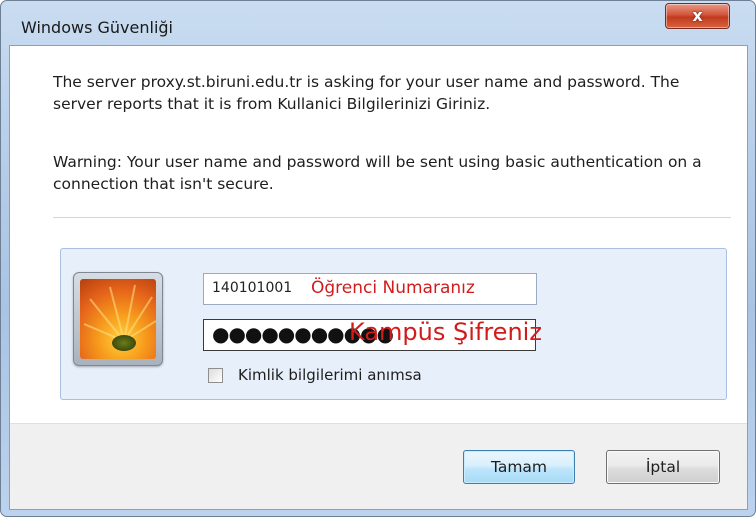  I want to click on divider, so click(392, 217).